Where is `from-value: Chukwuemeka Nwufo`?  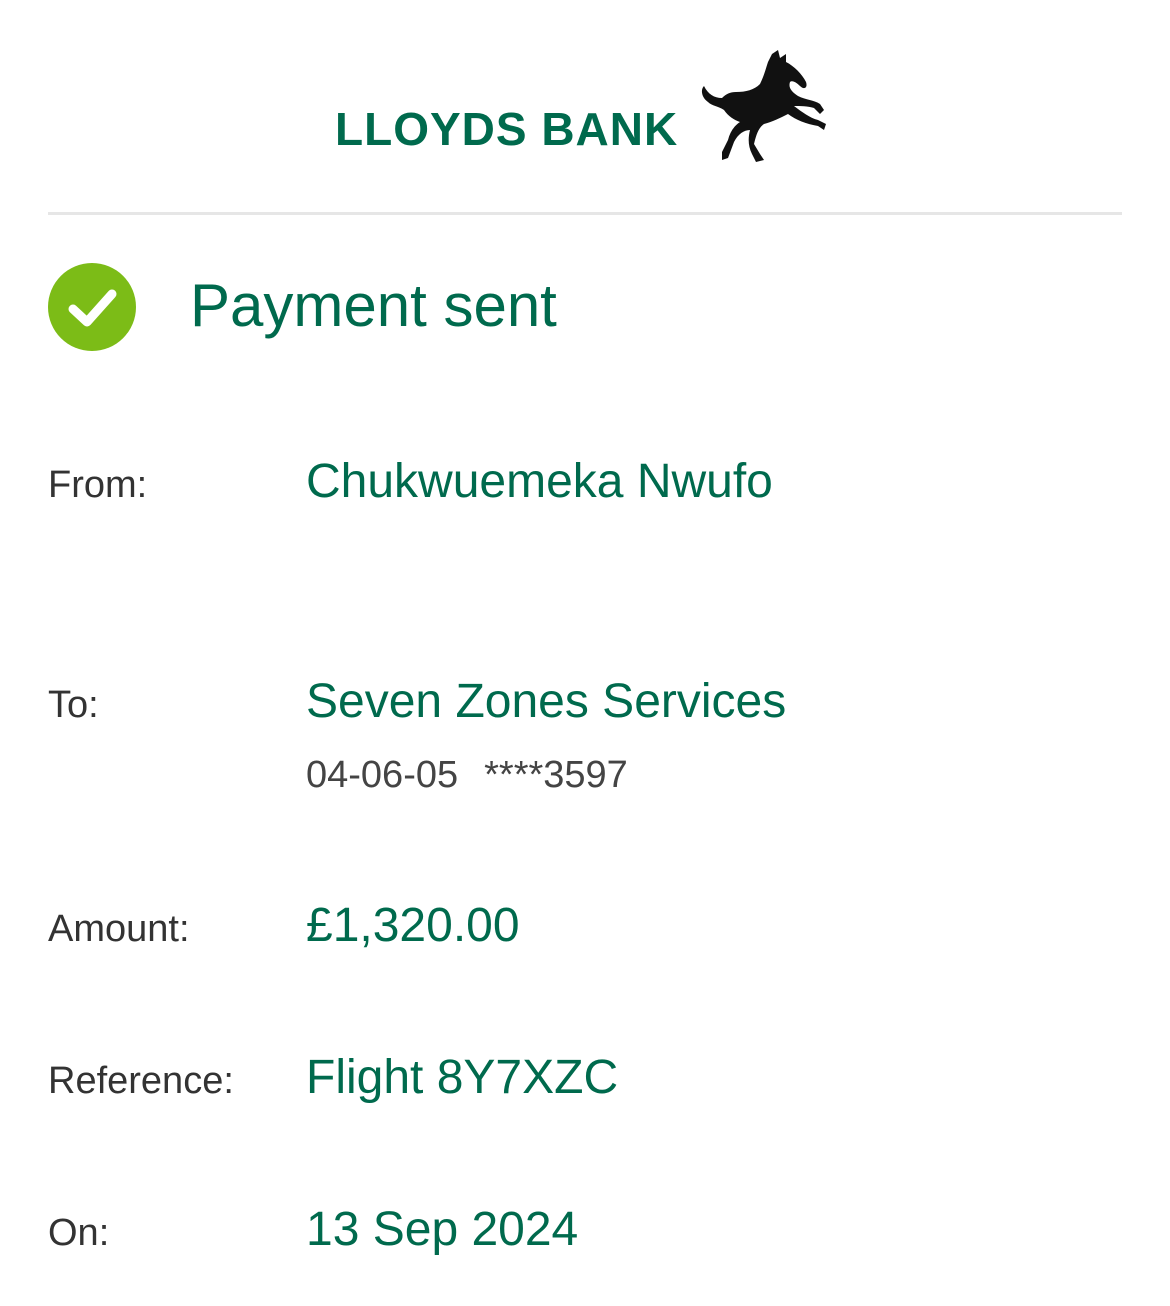
from-value: Chukwuemeka Nwufo is located at coordinates (539, 481).